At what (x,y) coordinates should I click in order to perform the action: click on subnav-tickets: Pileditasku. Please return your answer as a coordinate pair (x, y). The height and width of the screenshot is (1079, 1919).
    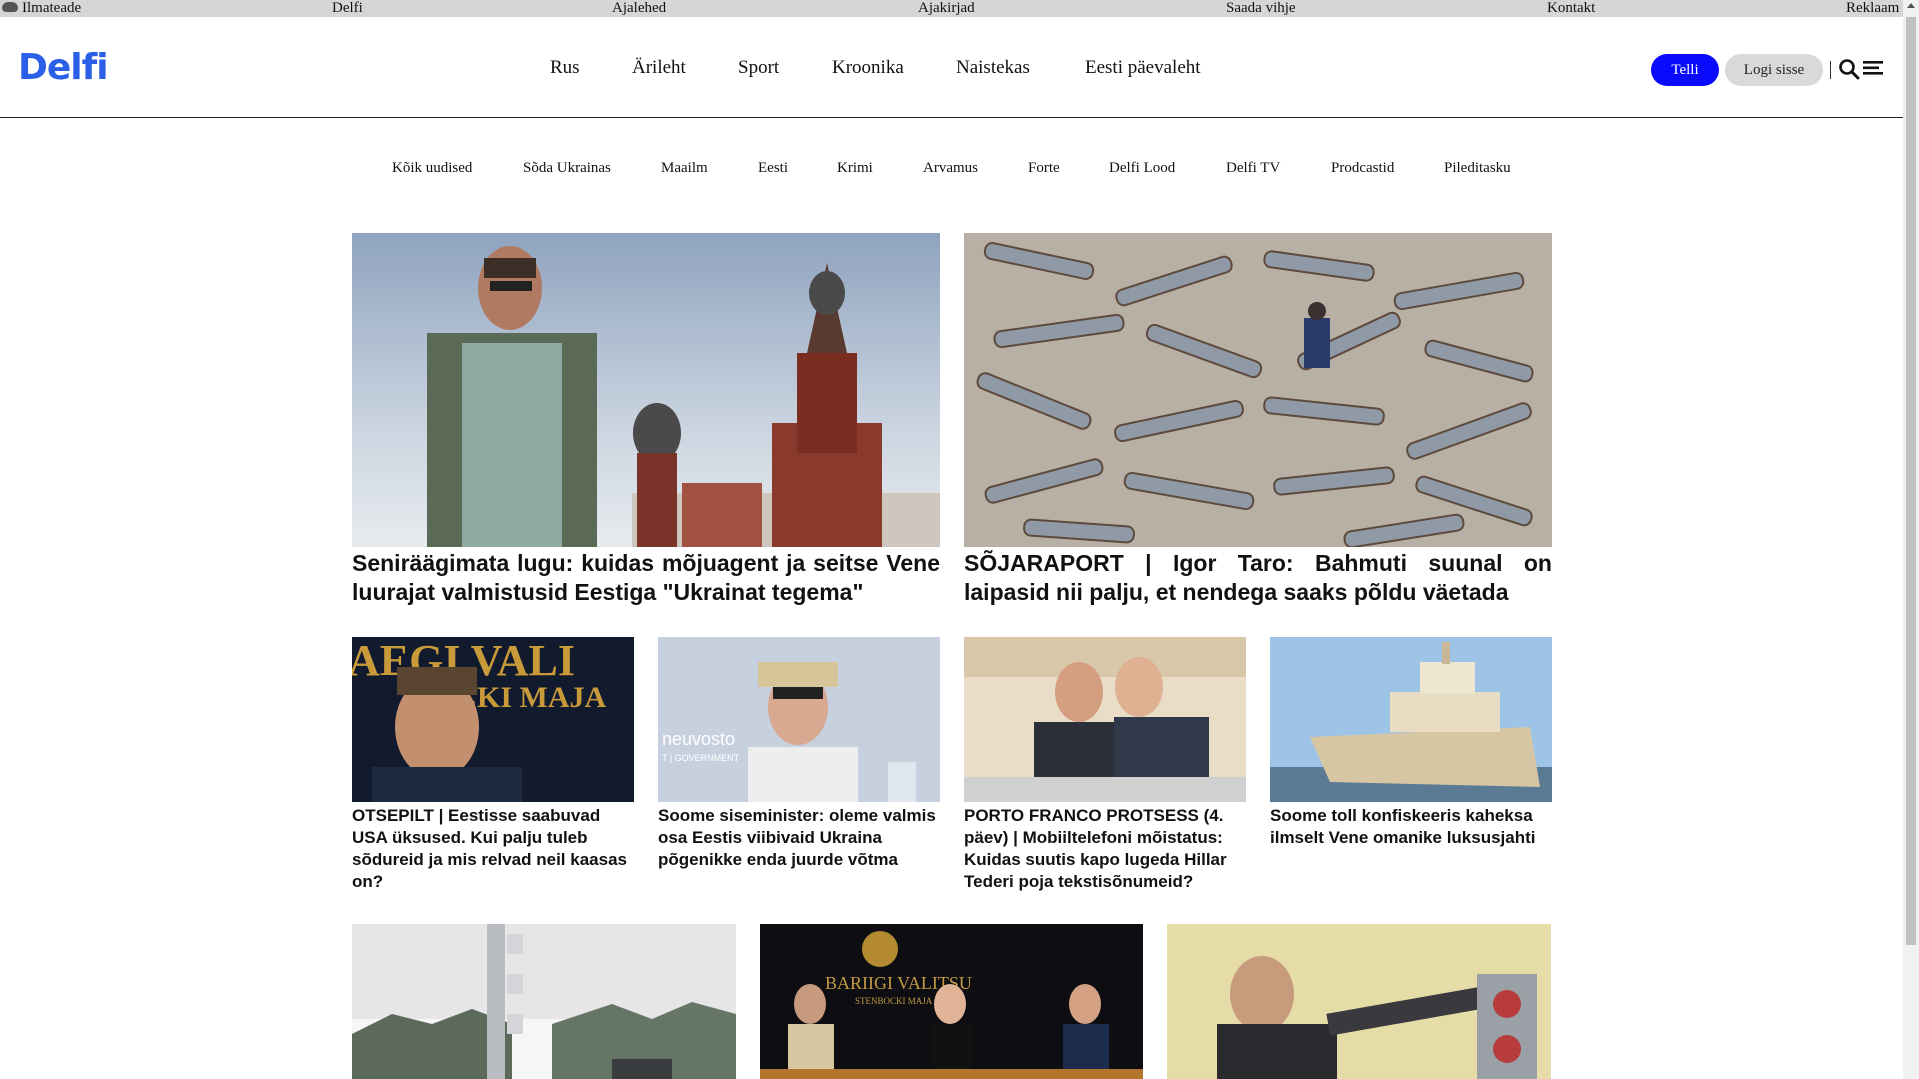
    Looking at the image, I should click on (1477, 168).